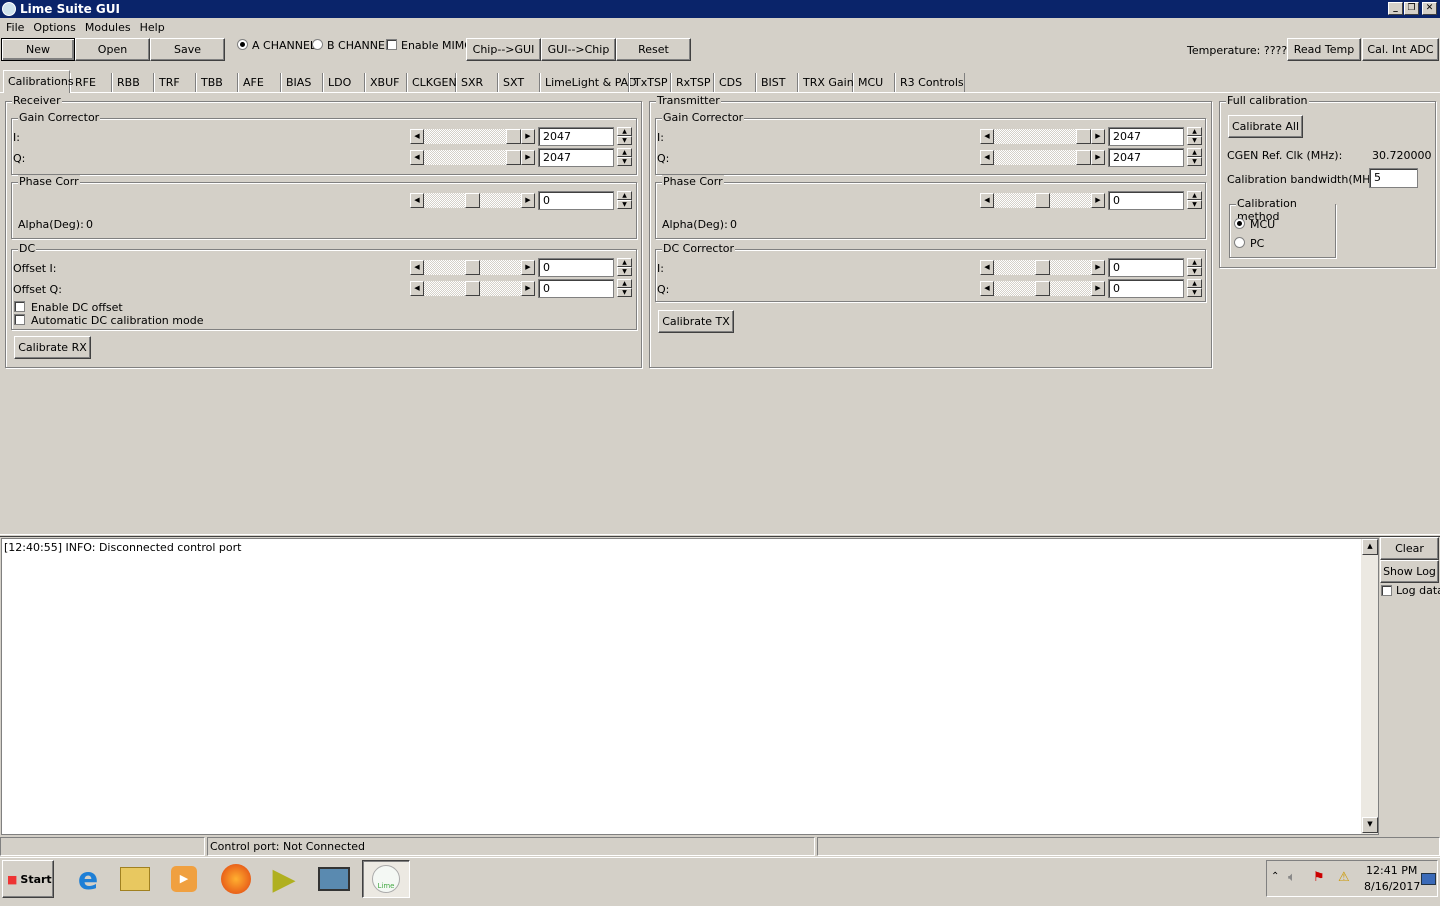  Describe the element at coordinates (1292, 877) in the screenshot. I see `volume-icon: 🔈︎` at that location.